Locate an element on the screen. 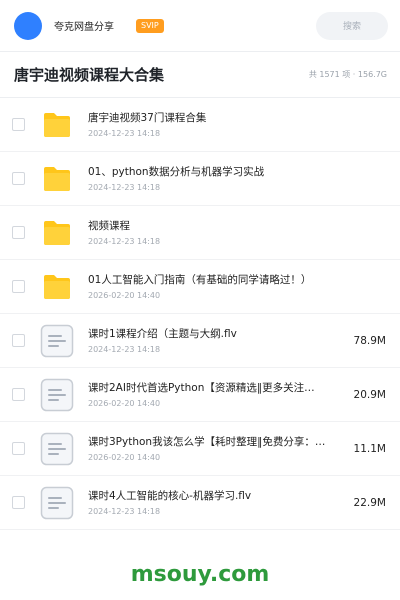 Image resolution: width=400 pixels, height=600 pixels. file-info: 课时4人工智能的核心-机器学习.flv 2024-12-23 14:18 is located at coordinates (216, 503).